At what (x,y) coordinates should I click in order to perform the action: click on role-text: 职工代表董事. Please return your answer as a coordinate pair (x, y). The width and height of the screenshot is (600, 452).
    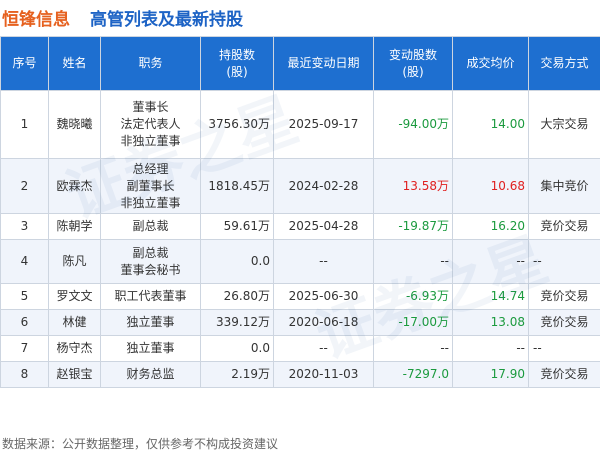
    Looking at the image, I should click on (150, 296).